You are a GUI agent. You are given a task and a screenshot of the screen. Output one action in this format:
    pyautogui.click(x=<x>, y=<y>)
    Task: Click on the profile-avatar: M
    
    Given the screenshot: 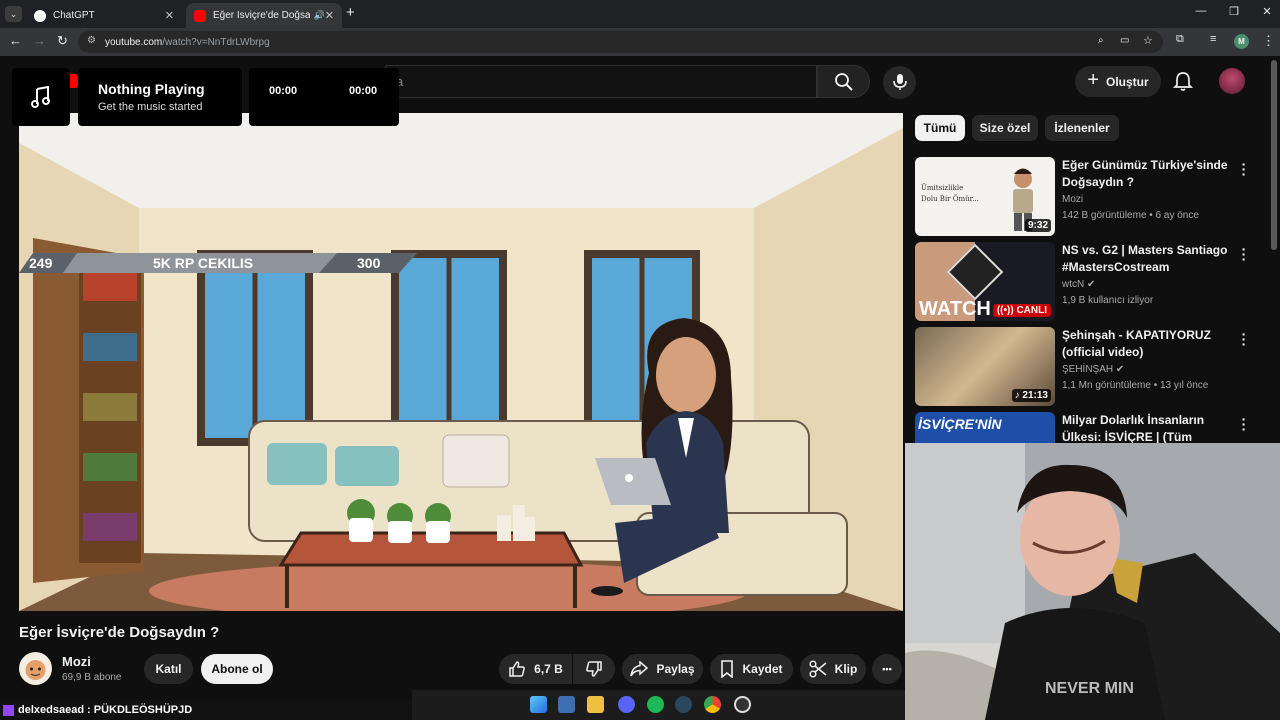 What is the action you would take?
    pyautogui.click(x=1241, y=41)
    